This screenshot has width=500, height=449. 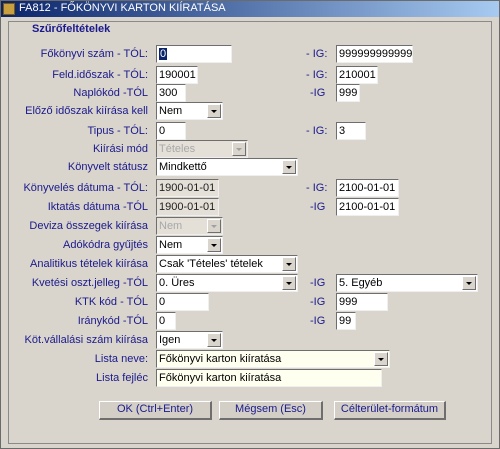 I want to click on ktk-kod-label: KTK kód - TÓL, so click(x=111, y=302).